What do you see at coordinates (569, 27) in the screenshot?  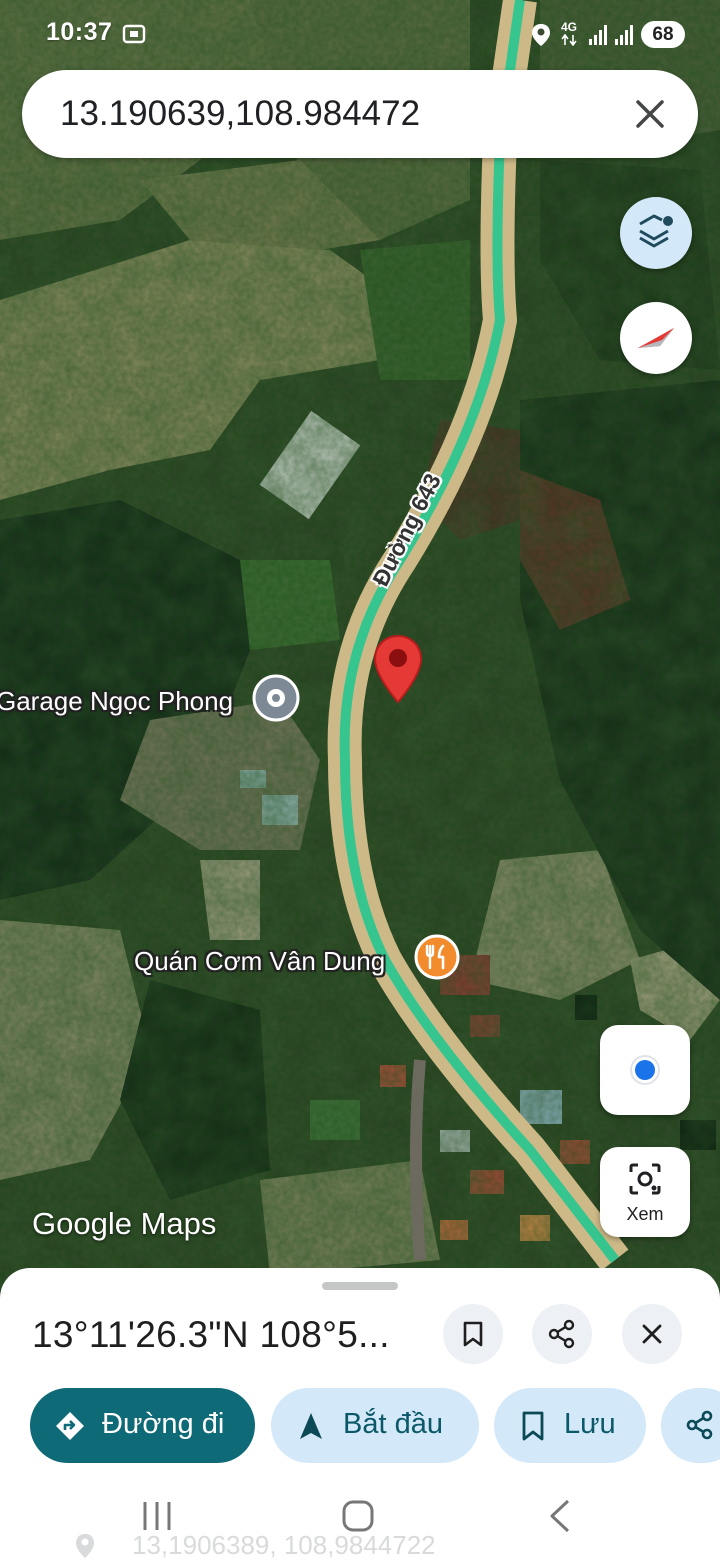 I see `network-type: 4G` at bounding box center [569, 27].